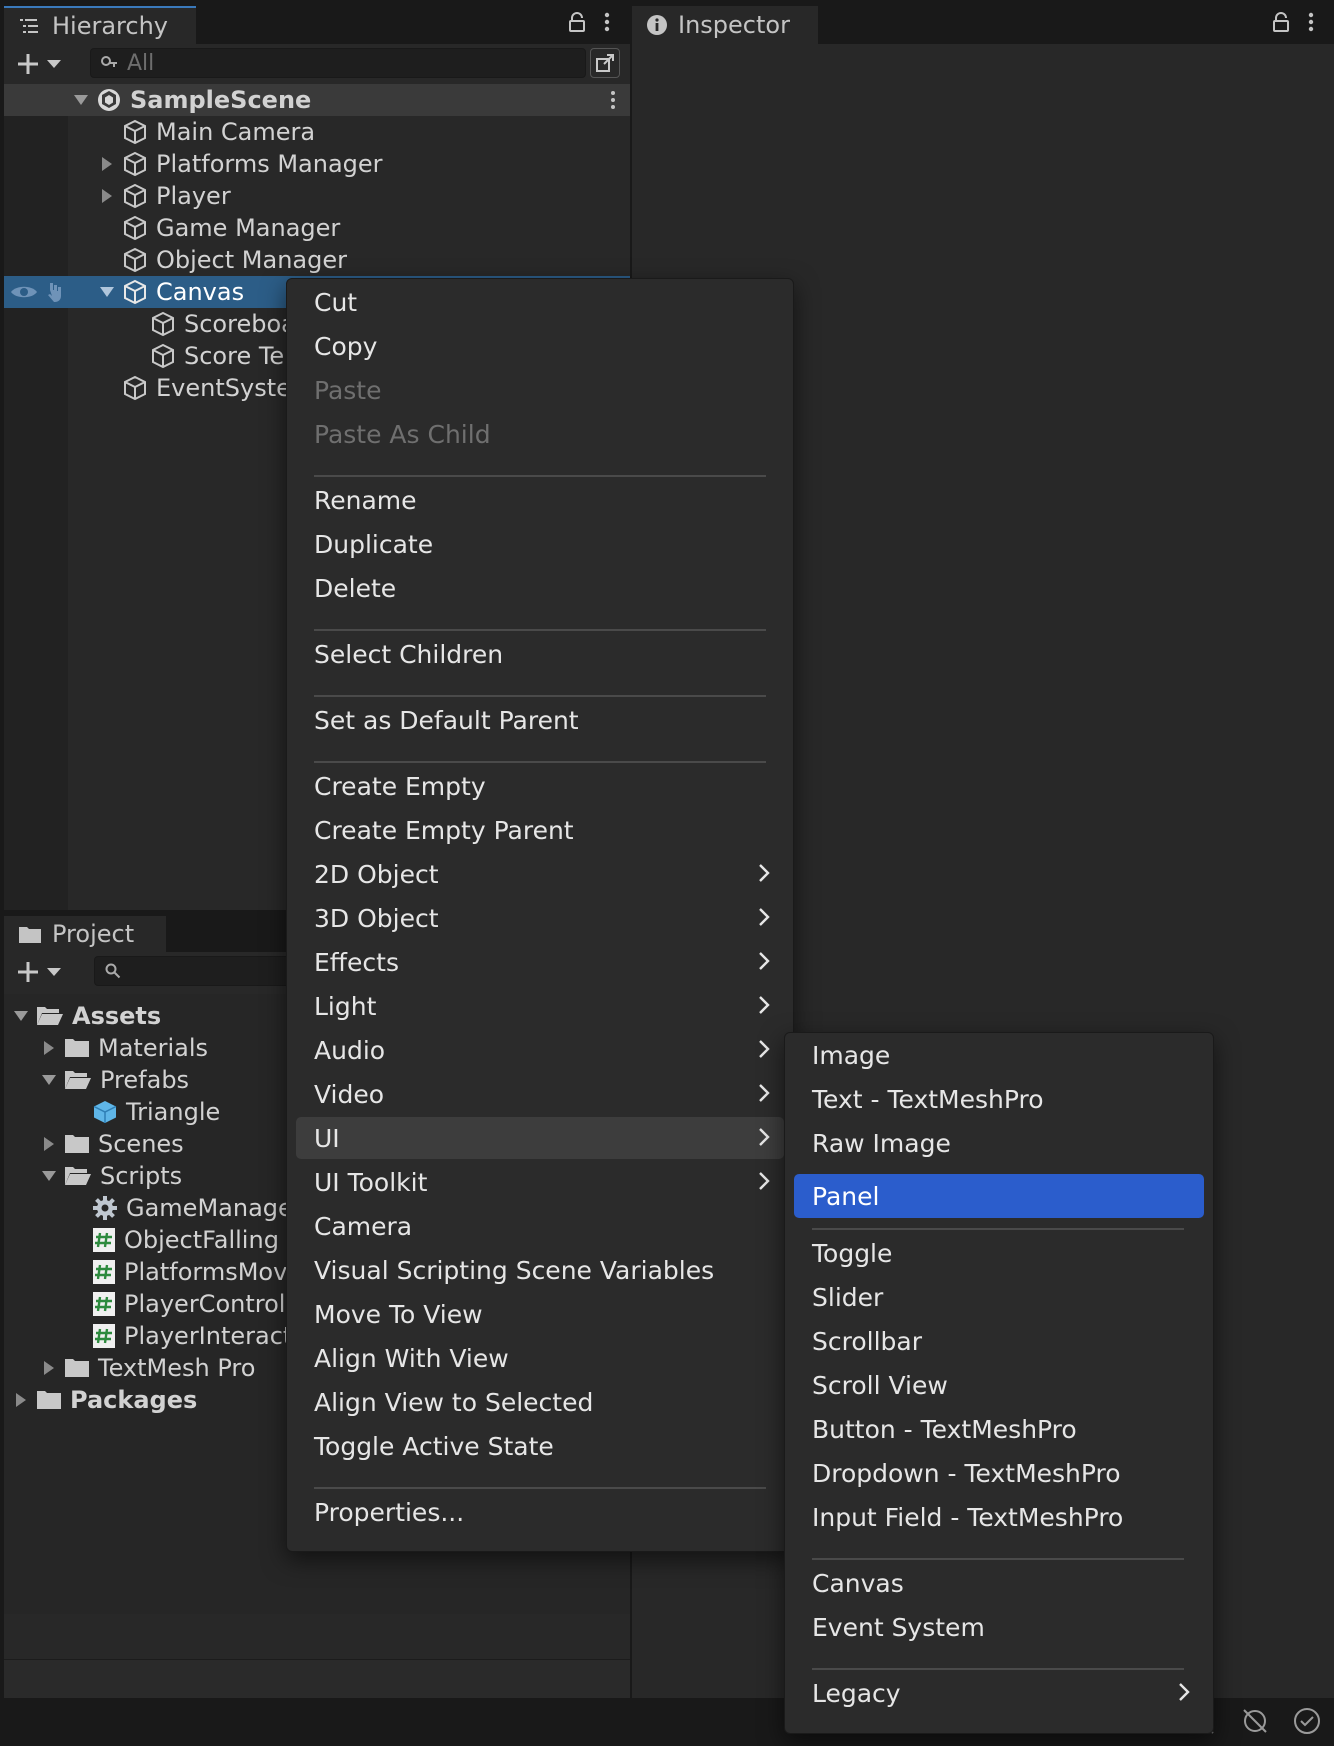  Describe the element at coordinates (540, 918) in the screenshot. I see `menu-item-3d-object: 3D Object` at that location.